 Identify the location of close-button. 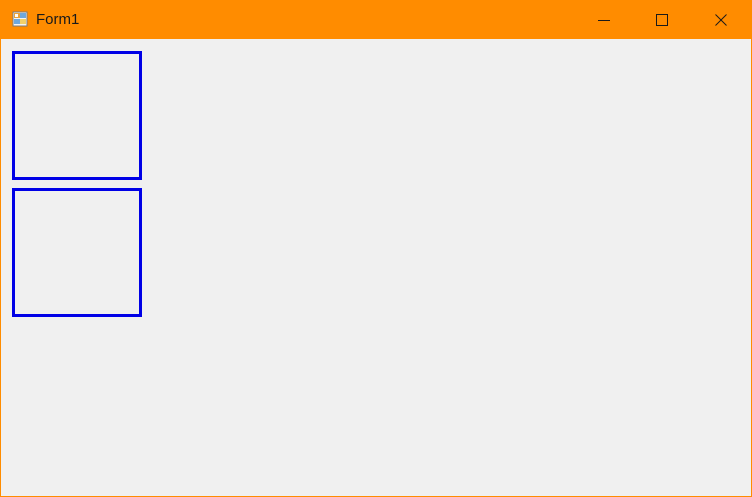
(721, 20).